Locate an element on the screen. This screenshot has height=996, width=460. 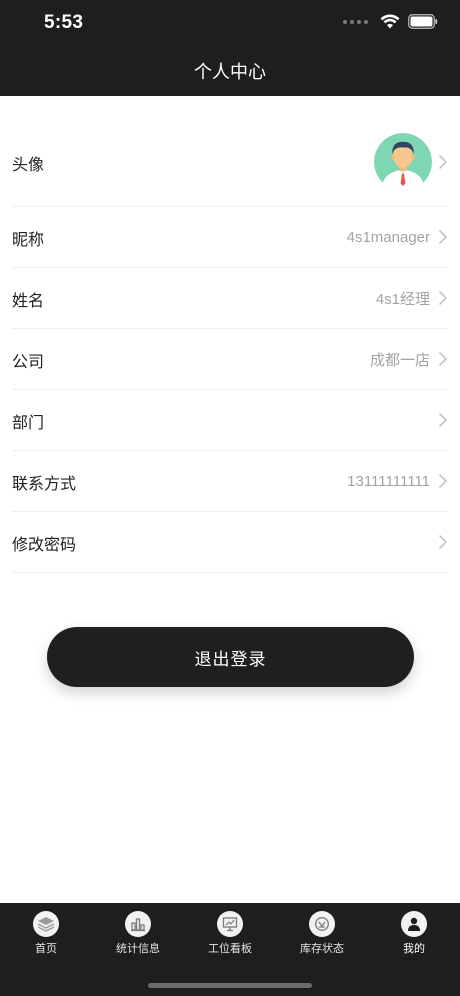
avatar-icon is located at coordinates (403, 162).